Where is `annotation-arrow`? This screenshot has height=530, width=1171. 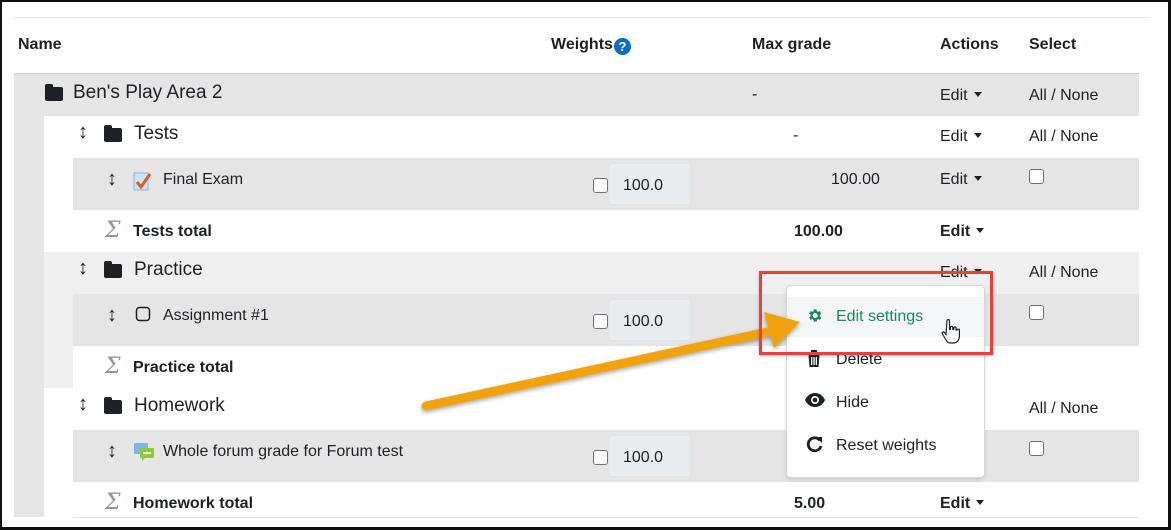 annotation-arrow is located at coordinates (610, 361).